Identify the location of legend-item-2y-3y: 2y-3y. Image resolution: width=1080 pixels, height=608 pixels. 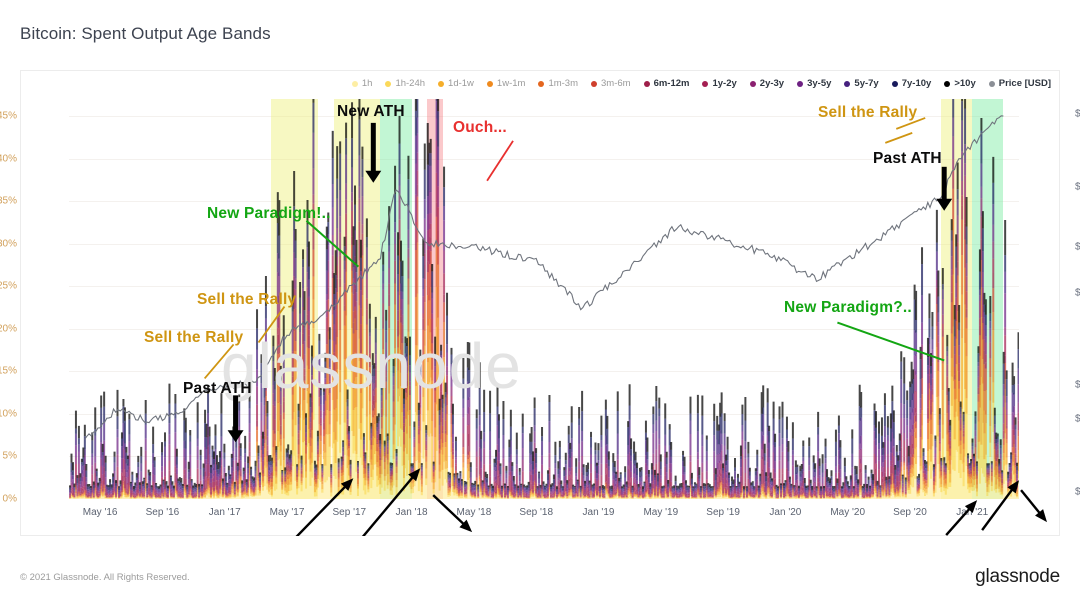
(767, 83).